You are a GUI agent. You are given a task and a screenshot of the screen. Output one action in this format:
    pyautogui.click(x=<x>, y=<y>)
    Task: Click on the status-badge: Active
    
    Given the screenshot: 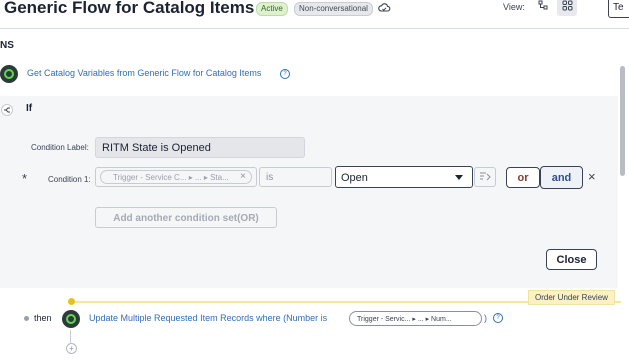 What is the action you would take?
    pyautogui.click(x=272, y=9)
    